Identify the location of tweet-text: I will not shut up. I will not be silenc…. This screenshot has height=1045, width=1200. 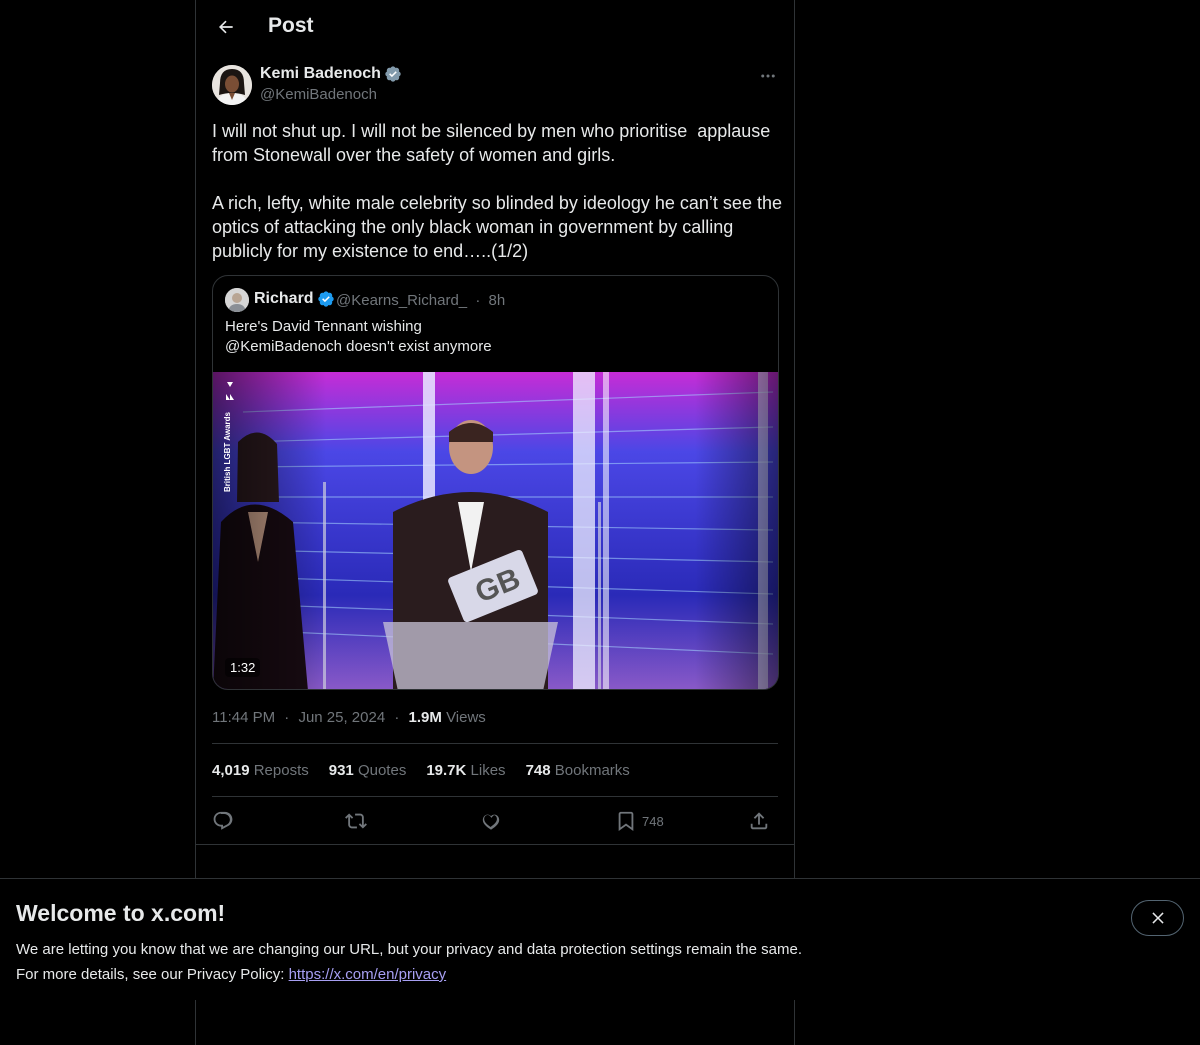
(497, 191).